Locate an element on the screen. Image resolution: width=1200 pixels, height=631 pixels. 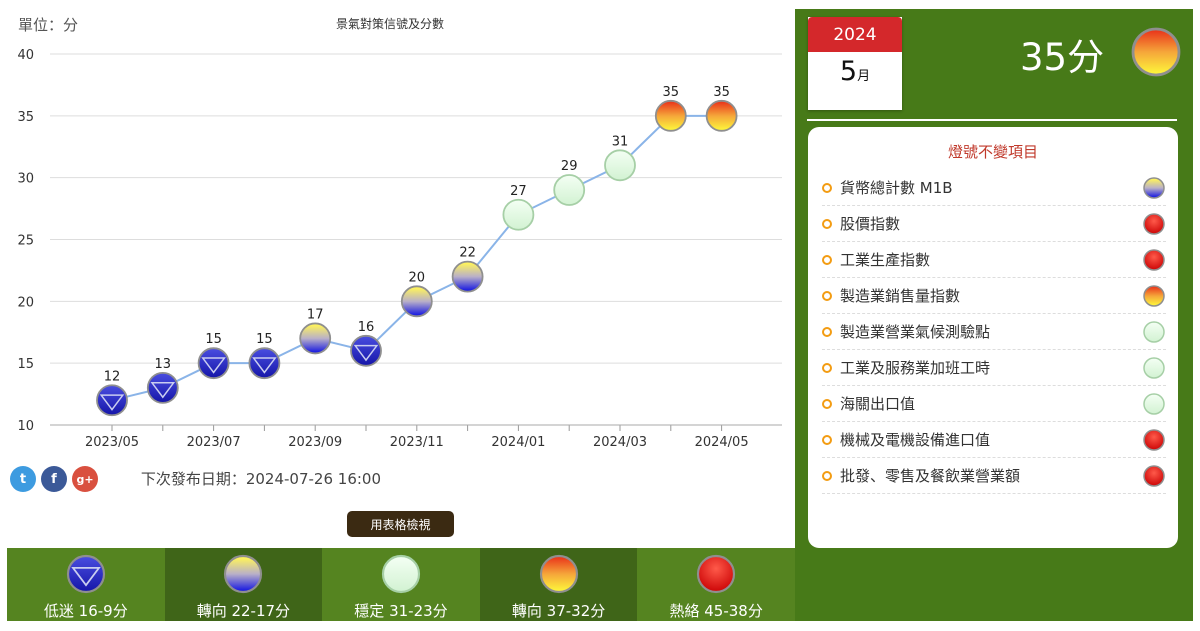
list-item: 海關出口值 is located at coordinates (994, 404).